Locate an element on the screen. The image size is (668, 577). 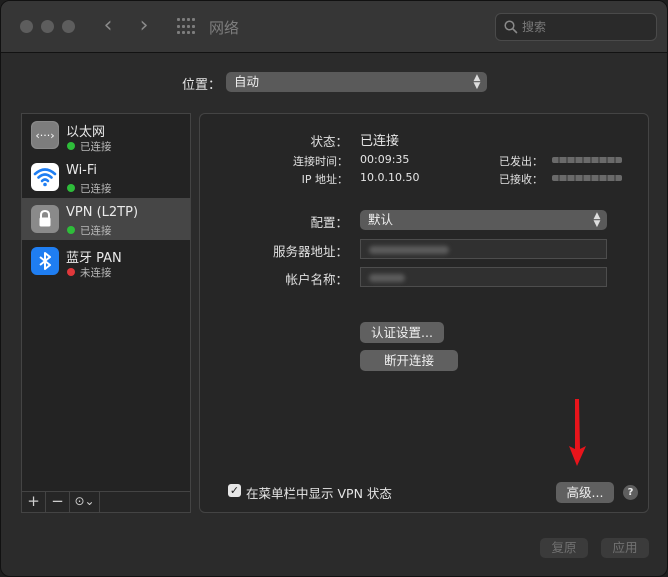
service-item-vpn-l2tp: VPN (L2TP) 已连接 is located at coordinates (106, 219).